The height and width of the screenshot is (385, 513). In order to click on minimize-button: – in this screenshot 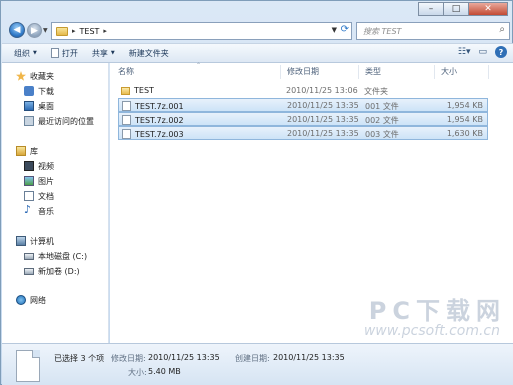, I will do `click(431, 9)`.